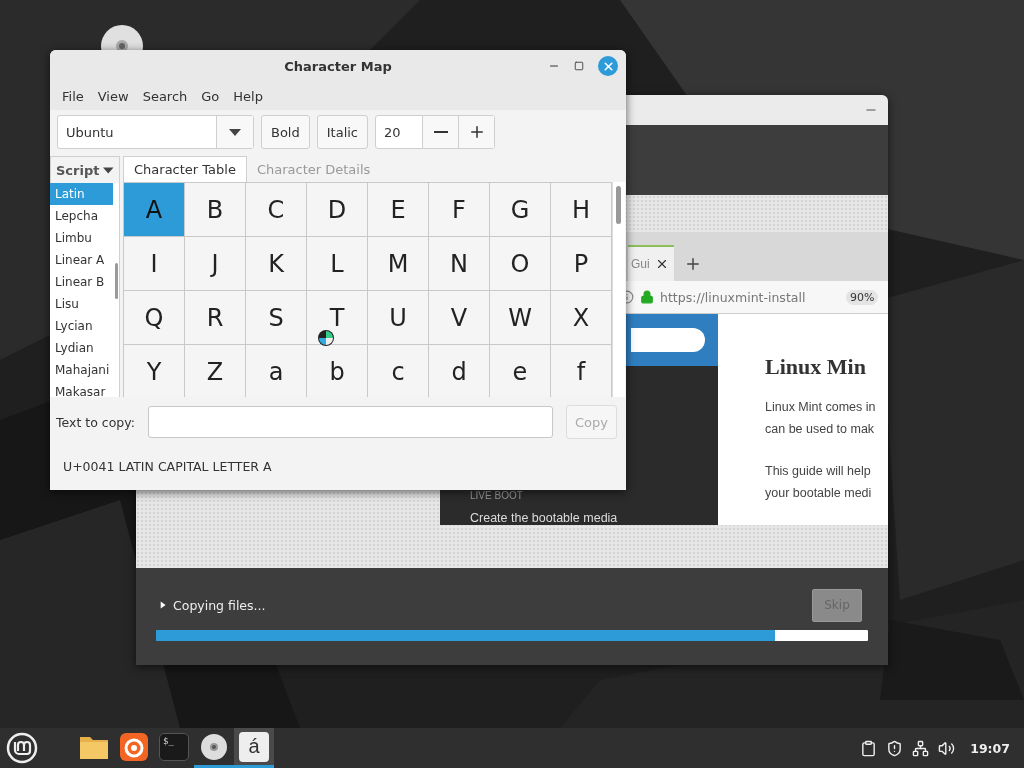 This screenshot has height=768, width=1024. What do you see at coordinates (921, 748) in the screenshot?
I see `network-icon` at bounding box center [921, 748].